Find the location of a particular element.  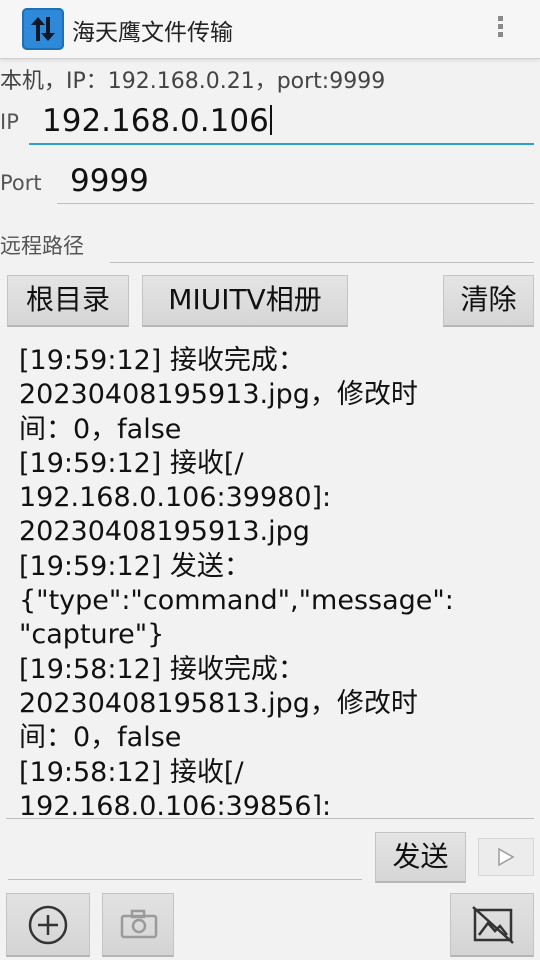

ip-value: 192.168.0.106 is located at coordinates (155, 121).